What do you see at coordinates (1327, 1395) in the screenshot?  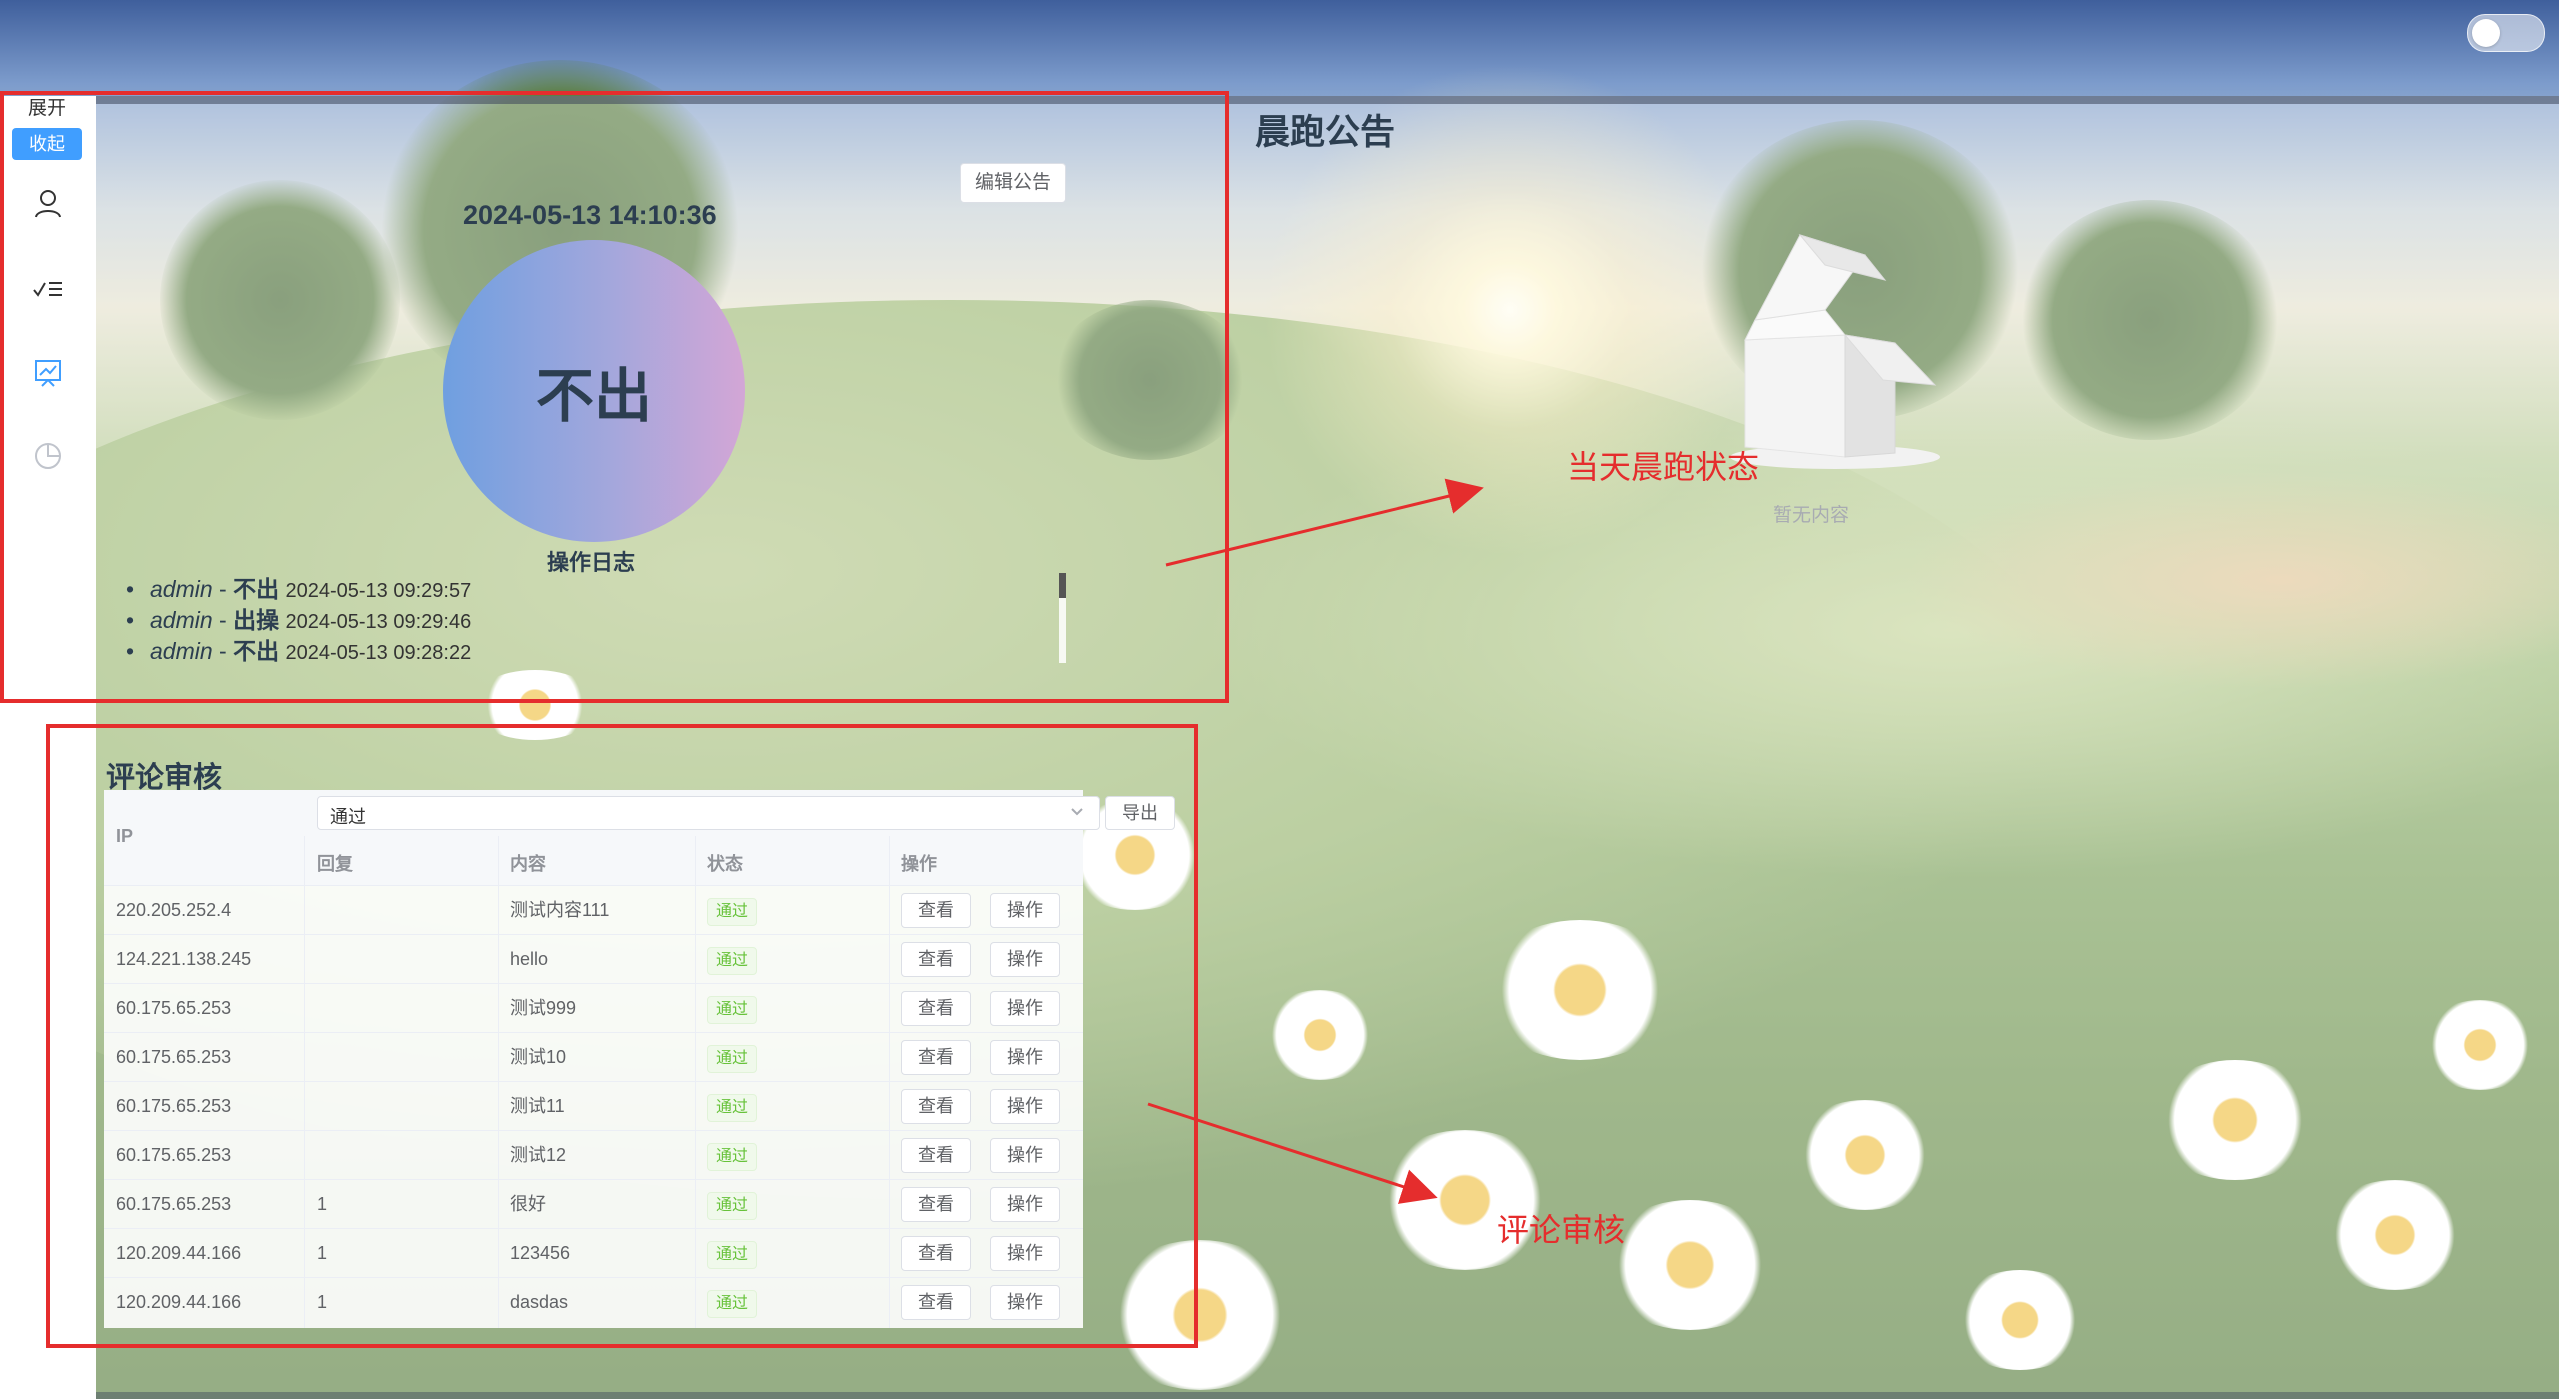 I see `bottom-edge` at bounding box center [1327, 1395].